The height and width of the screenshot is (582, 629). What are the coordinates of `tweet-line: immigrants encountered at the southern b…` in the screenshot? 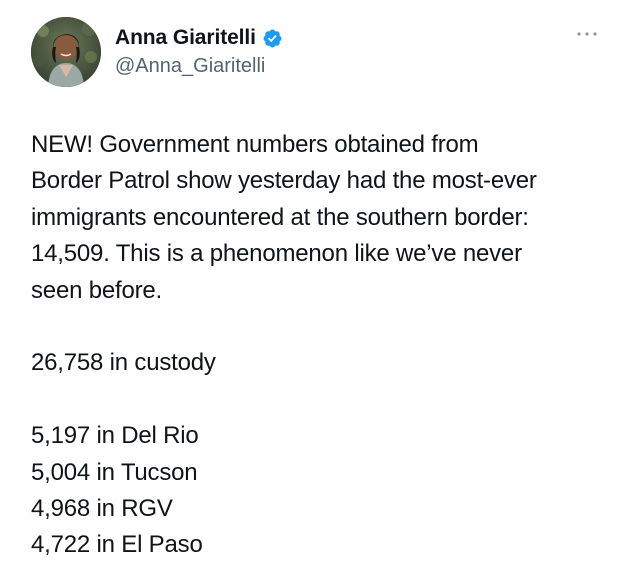 It's located at (280, 217).